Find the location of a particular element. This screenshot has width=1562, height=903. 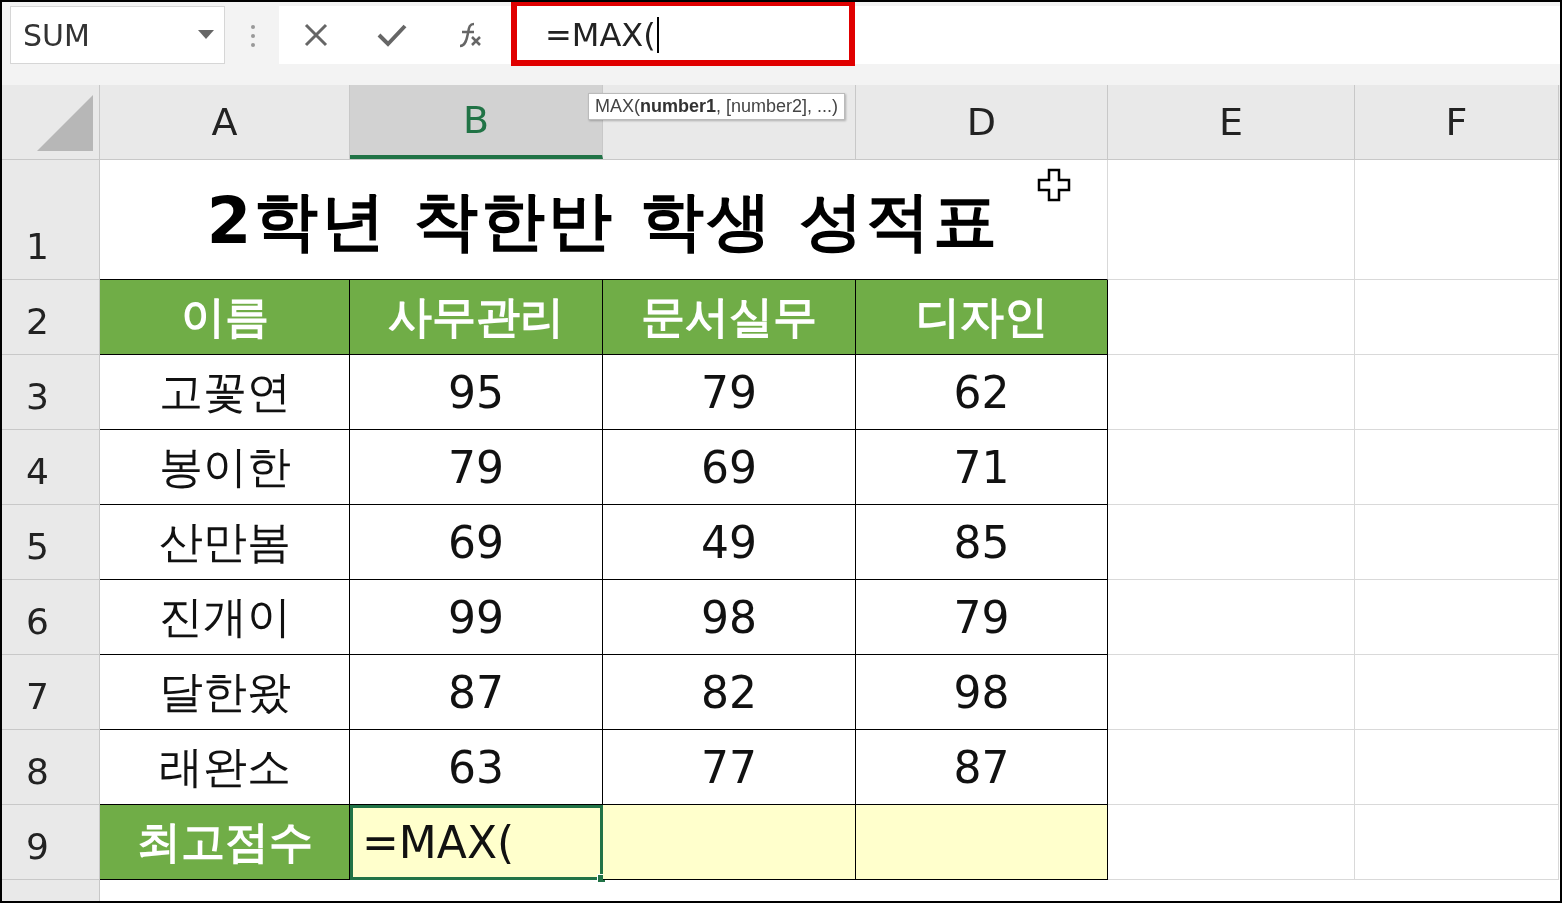

column-header: E is located at coordinates (1231, 122).